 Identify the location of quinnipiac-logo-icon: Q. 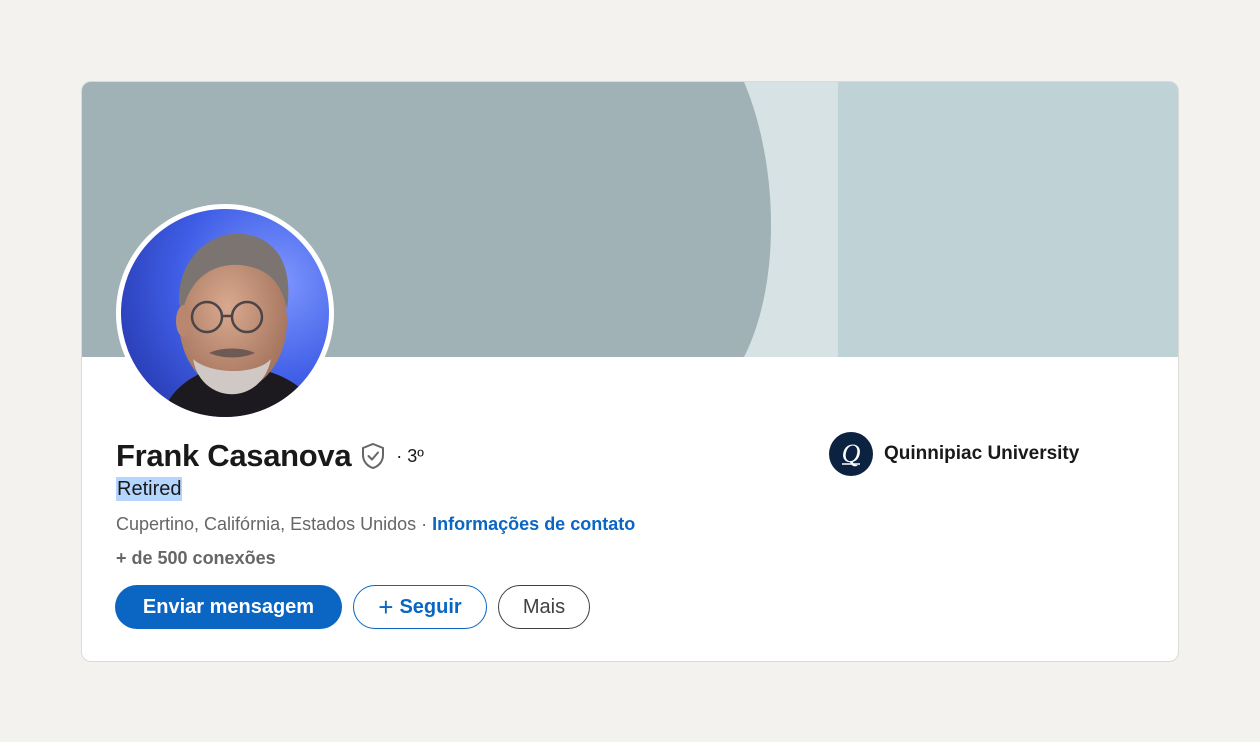
(851, 454).